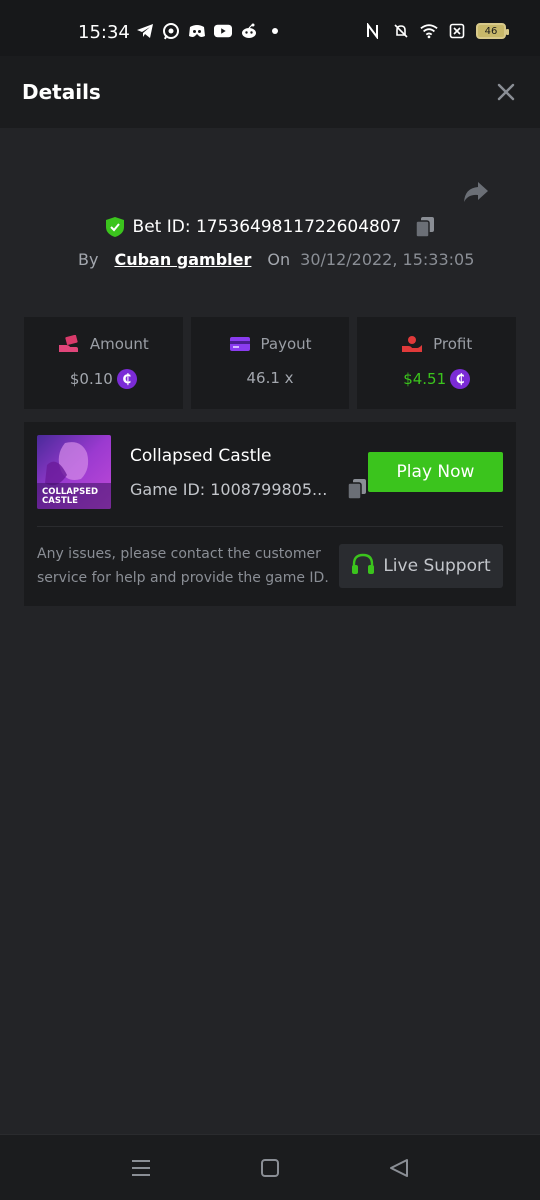  I want to click on profit-hand-icon, so click(412, 344).